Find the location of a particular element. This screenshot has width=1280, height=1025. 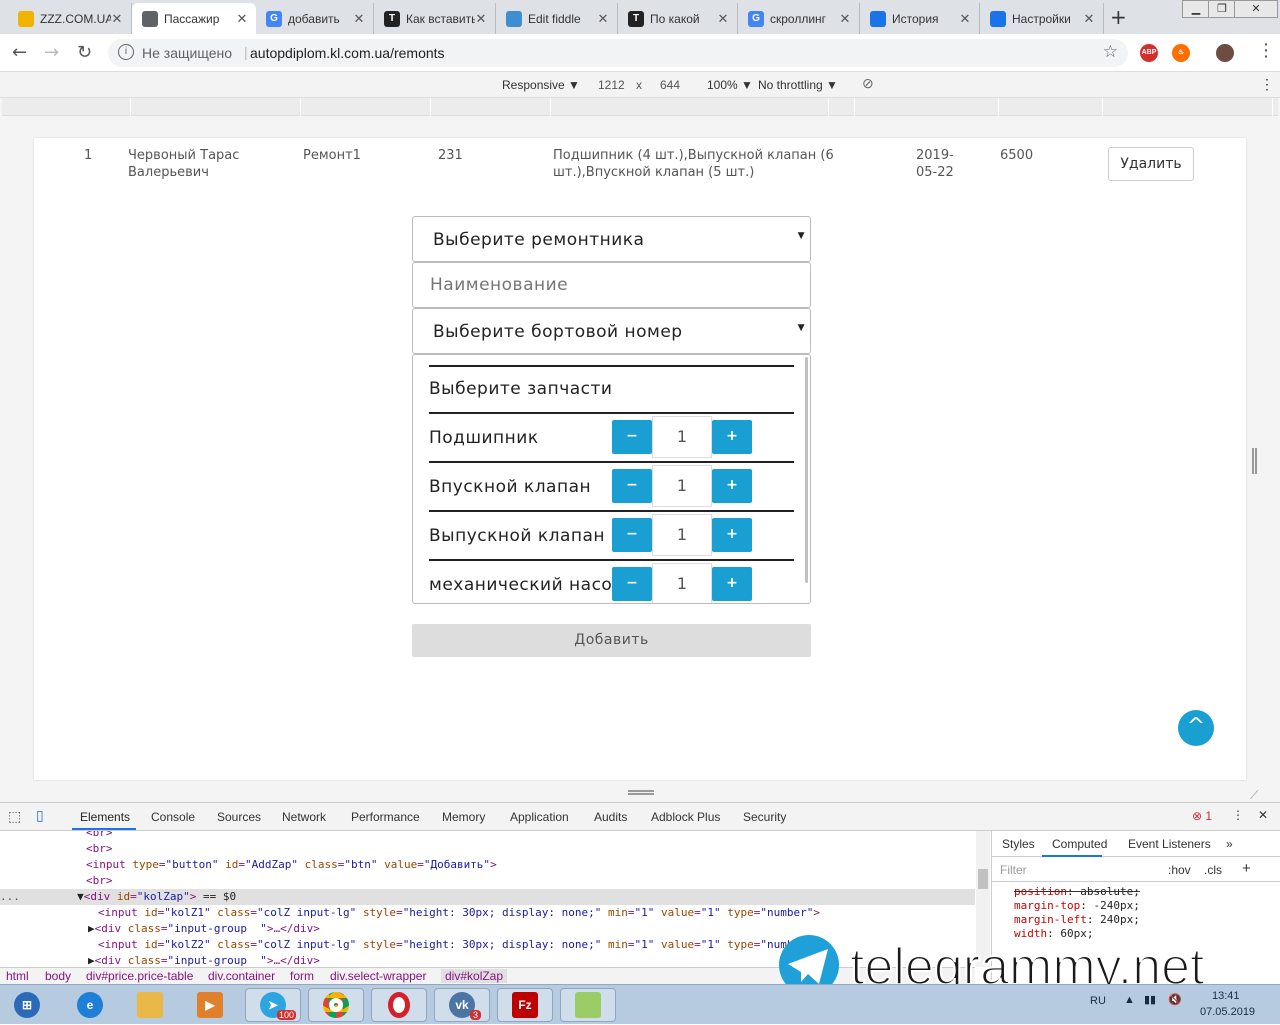

maximize-button: ❐ is located at coordinates (1222, 9).